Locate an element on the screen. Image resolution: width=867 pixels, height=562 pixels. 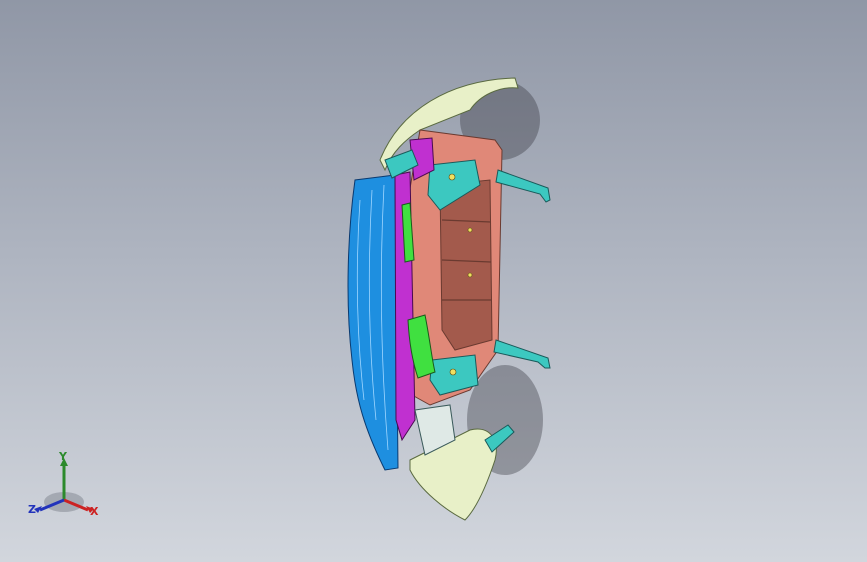
y-axis-label: Y is located at coordinates (63, 456).